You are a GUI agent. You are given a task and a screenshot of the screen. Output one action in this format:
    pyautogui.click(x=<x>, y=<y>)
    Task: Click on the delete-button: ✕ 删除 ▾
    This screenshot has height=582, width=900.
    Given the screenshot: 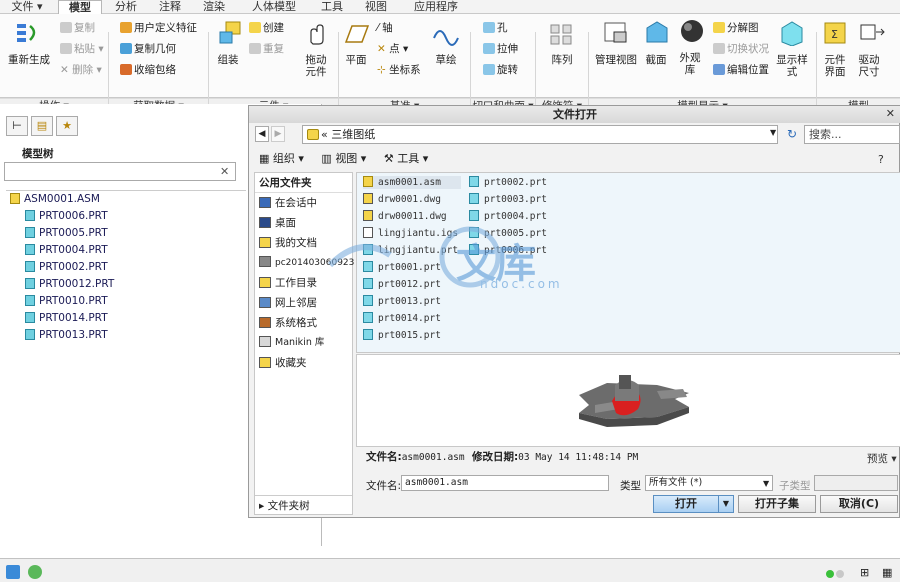 What is the action you would take?
    pyautogui.click(x=81, y=70)
    